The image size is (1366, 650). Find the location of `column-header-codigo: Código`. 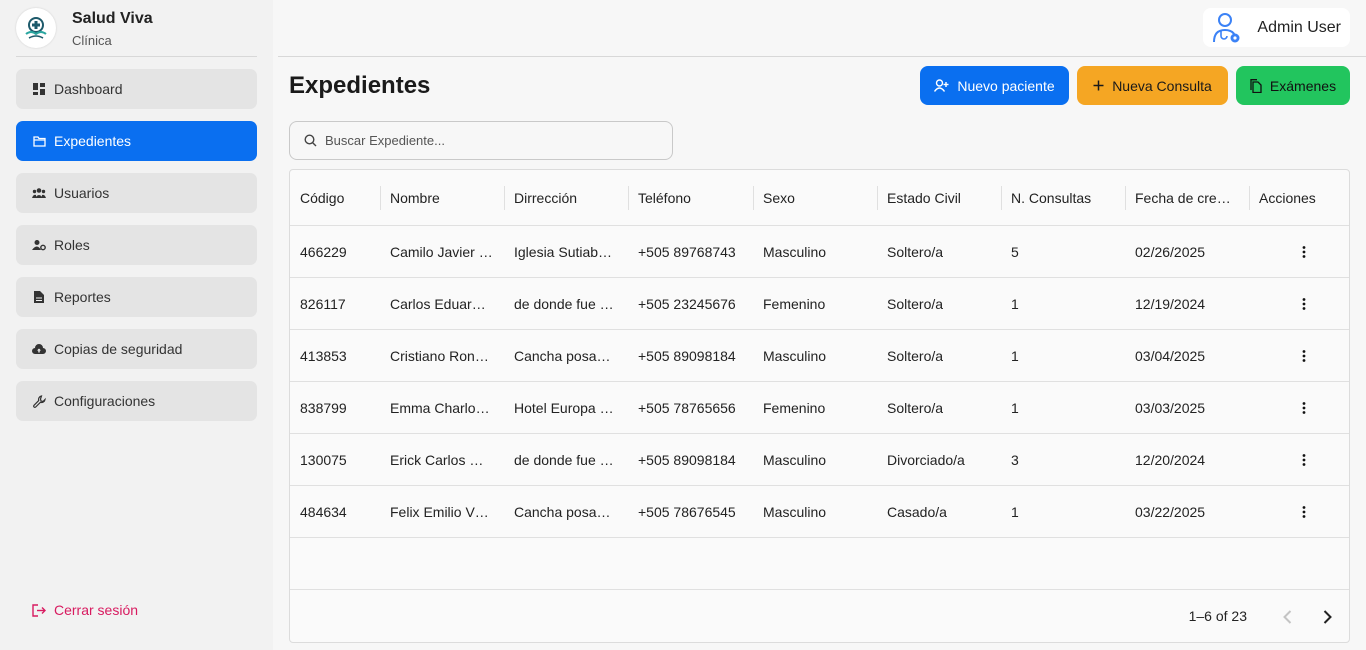

column-header-codigo: Código is located at coordinates (335, 198).